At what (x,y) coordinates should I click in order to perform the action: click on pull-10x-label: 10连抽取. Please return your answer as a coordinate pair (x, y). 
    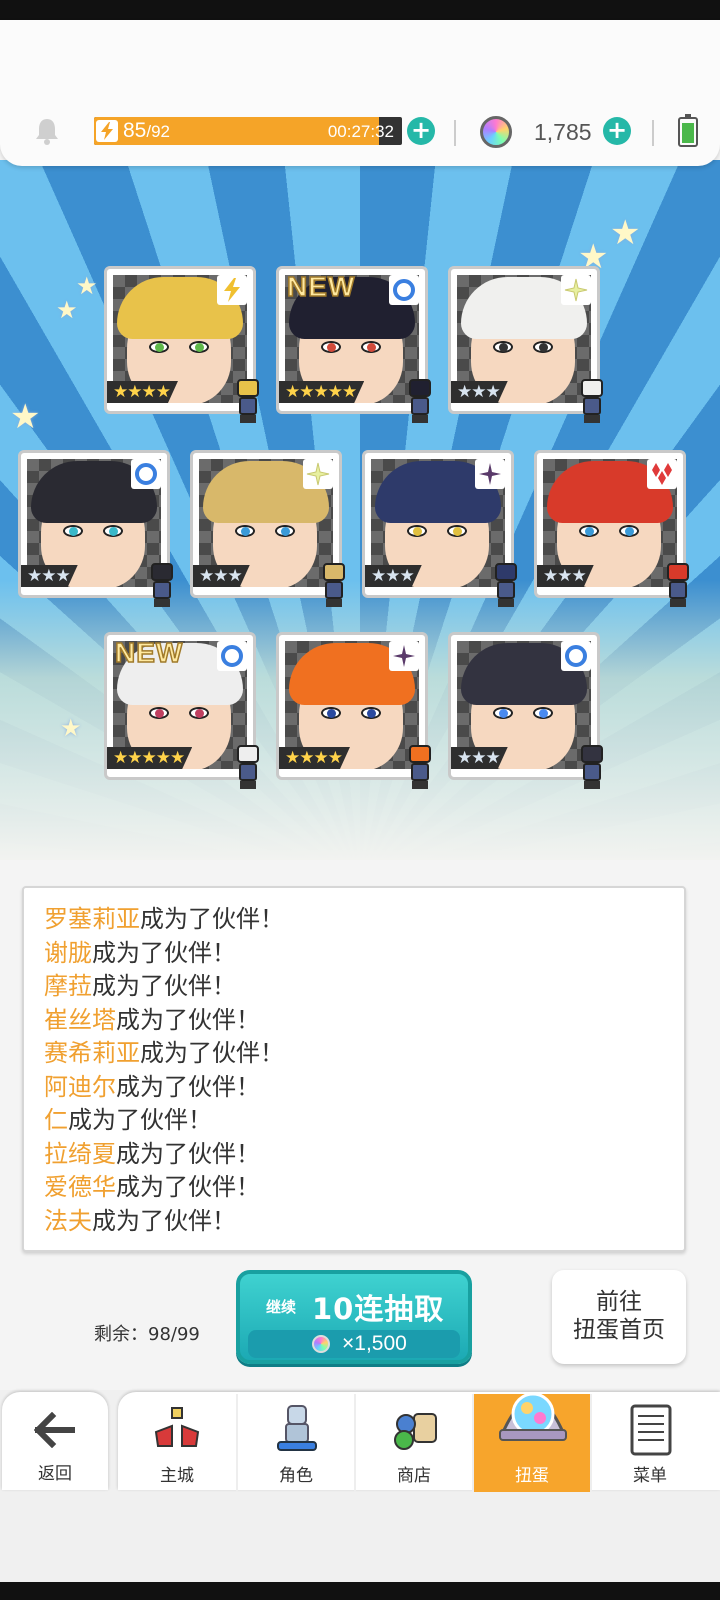
    Looking at the image, I should click on (378, 1309).